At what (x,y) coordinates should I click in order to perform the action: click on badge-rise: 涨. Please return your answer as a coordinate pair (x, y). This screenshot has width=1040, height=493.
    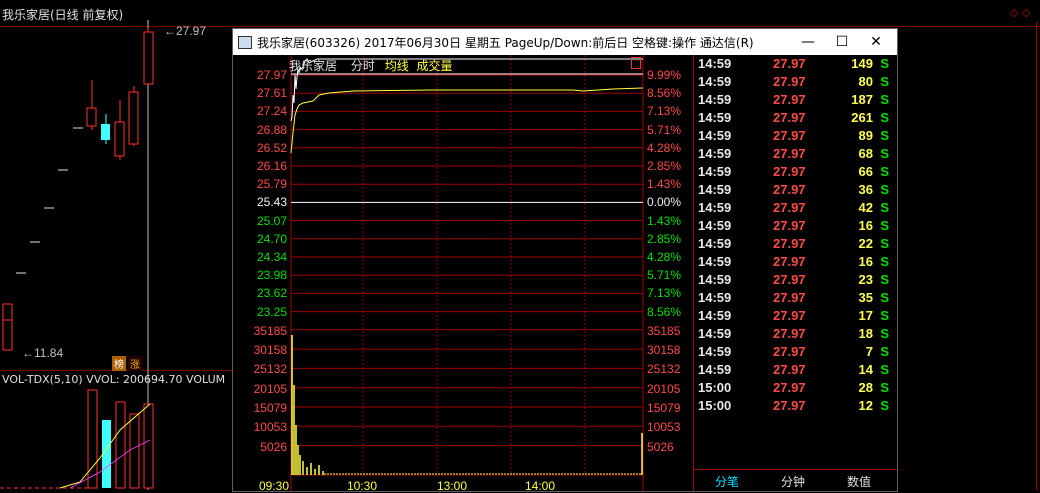
    Looking at the image, I should click on (135, 363).